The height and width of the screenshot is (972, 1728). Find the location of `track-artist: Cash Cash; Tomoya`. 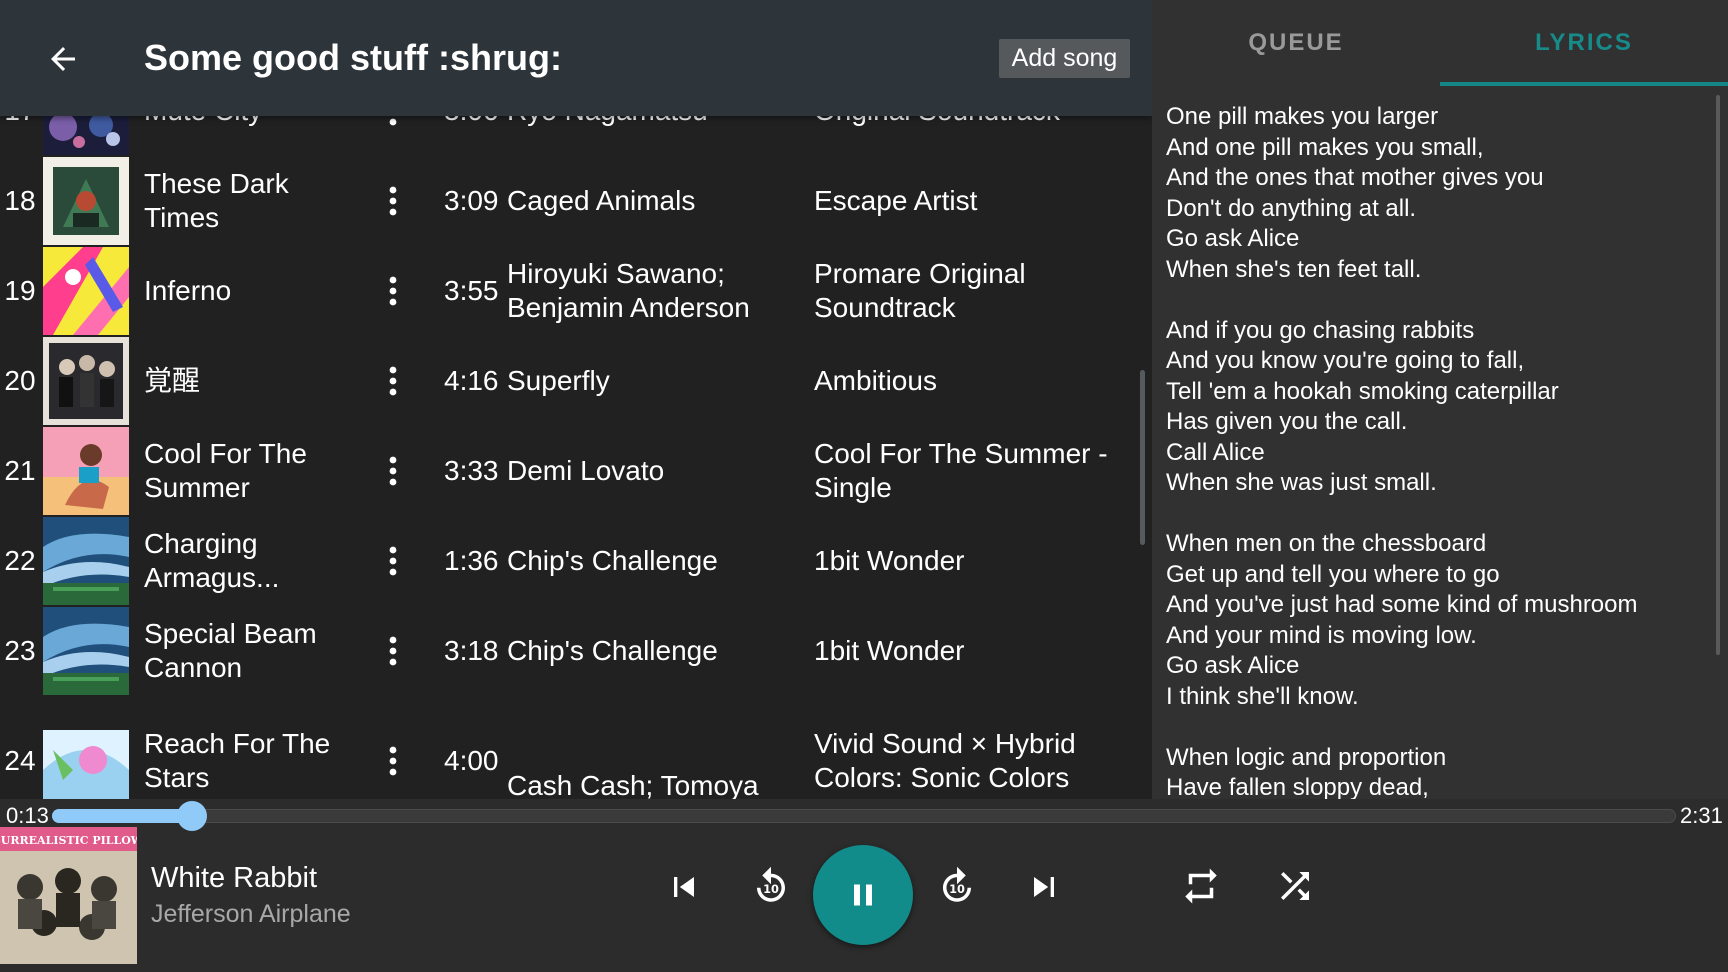

track-artist: Cash Cash; Tomoya is located at coordinates (633, 784).